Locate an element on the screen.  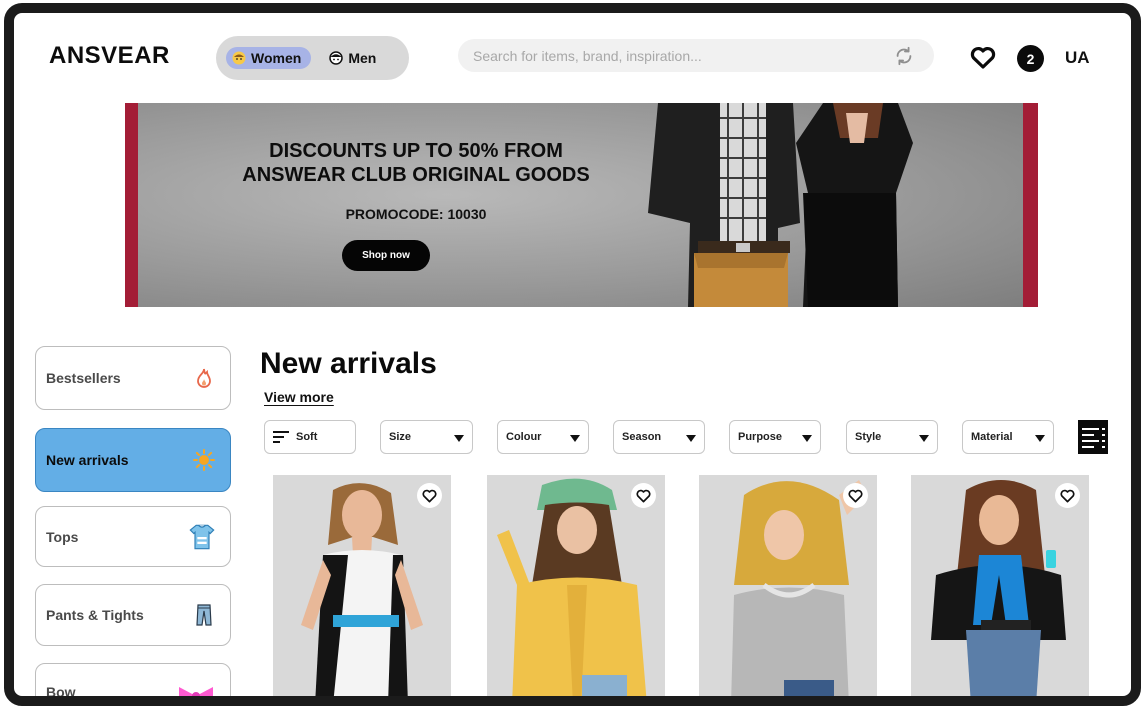
women-label: Women is located at coordinates (276, 58).